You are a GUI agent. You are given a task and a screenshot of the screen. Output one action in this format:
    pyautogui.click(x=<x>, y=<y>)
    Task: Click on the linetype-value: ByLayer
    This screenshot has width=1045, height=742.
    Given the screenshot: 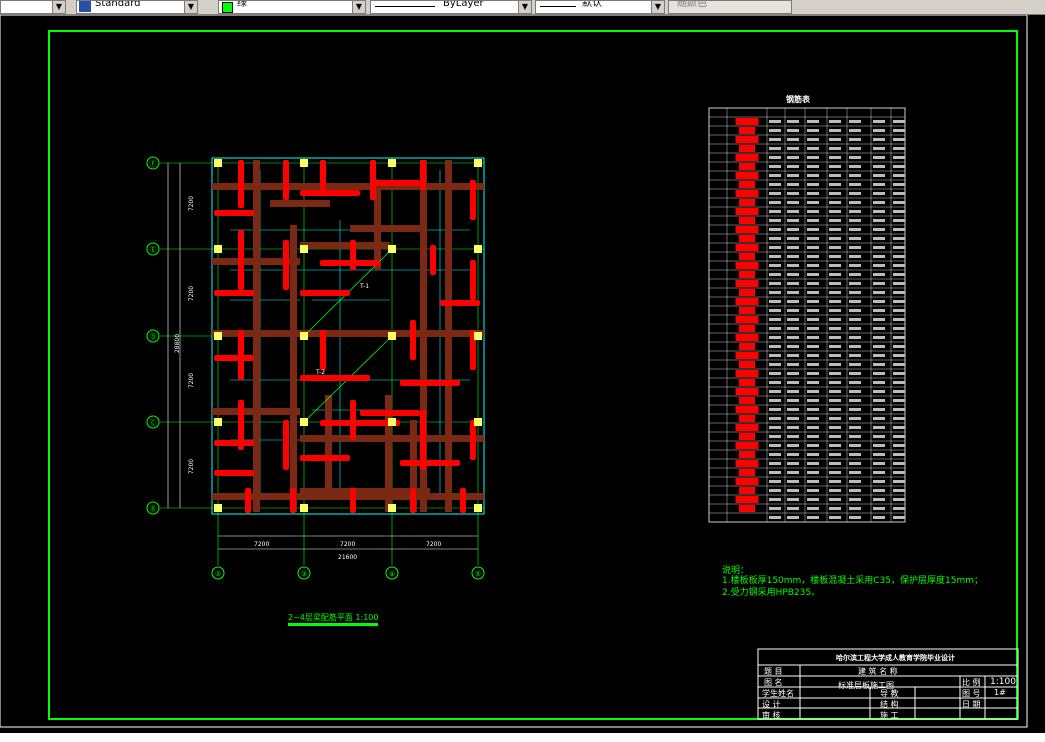 What is the action you would take?
    pyautogui.click(x=463, y=4)
    